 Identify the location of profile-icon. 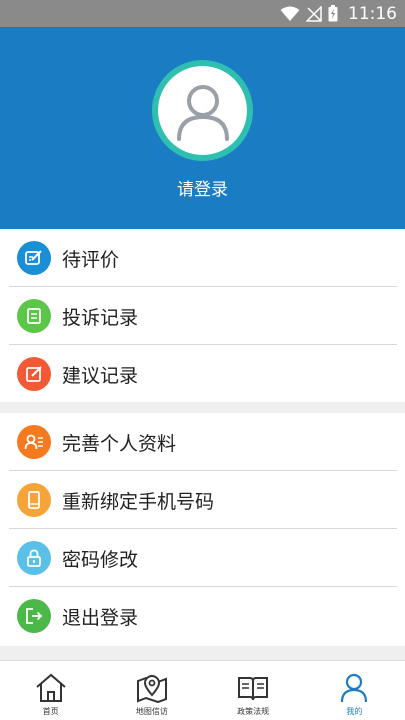
(34, 442).